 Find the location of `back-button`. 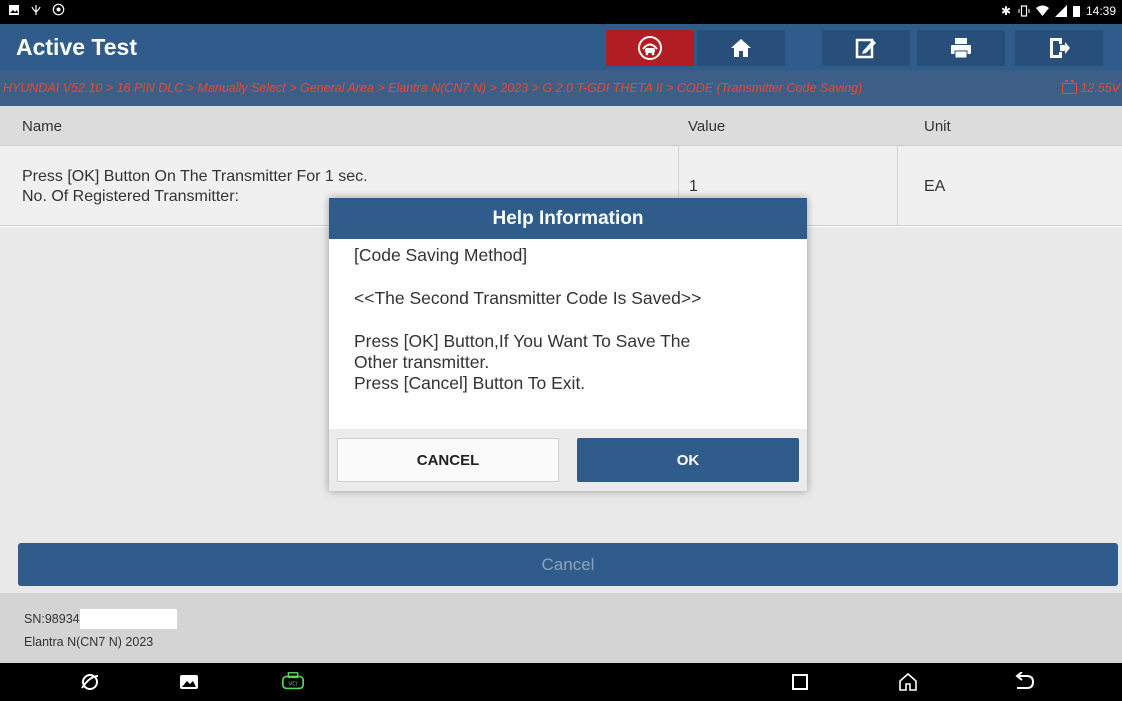

back-button is located at coordinates (1024, 682).